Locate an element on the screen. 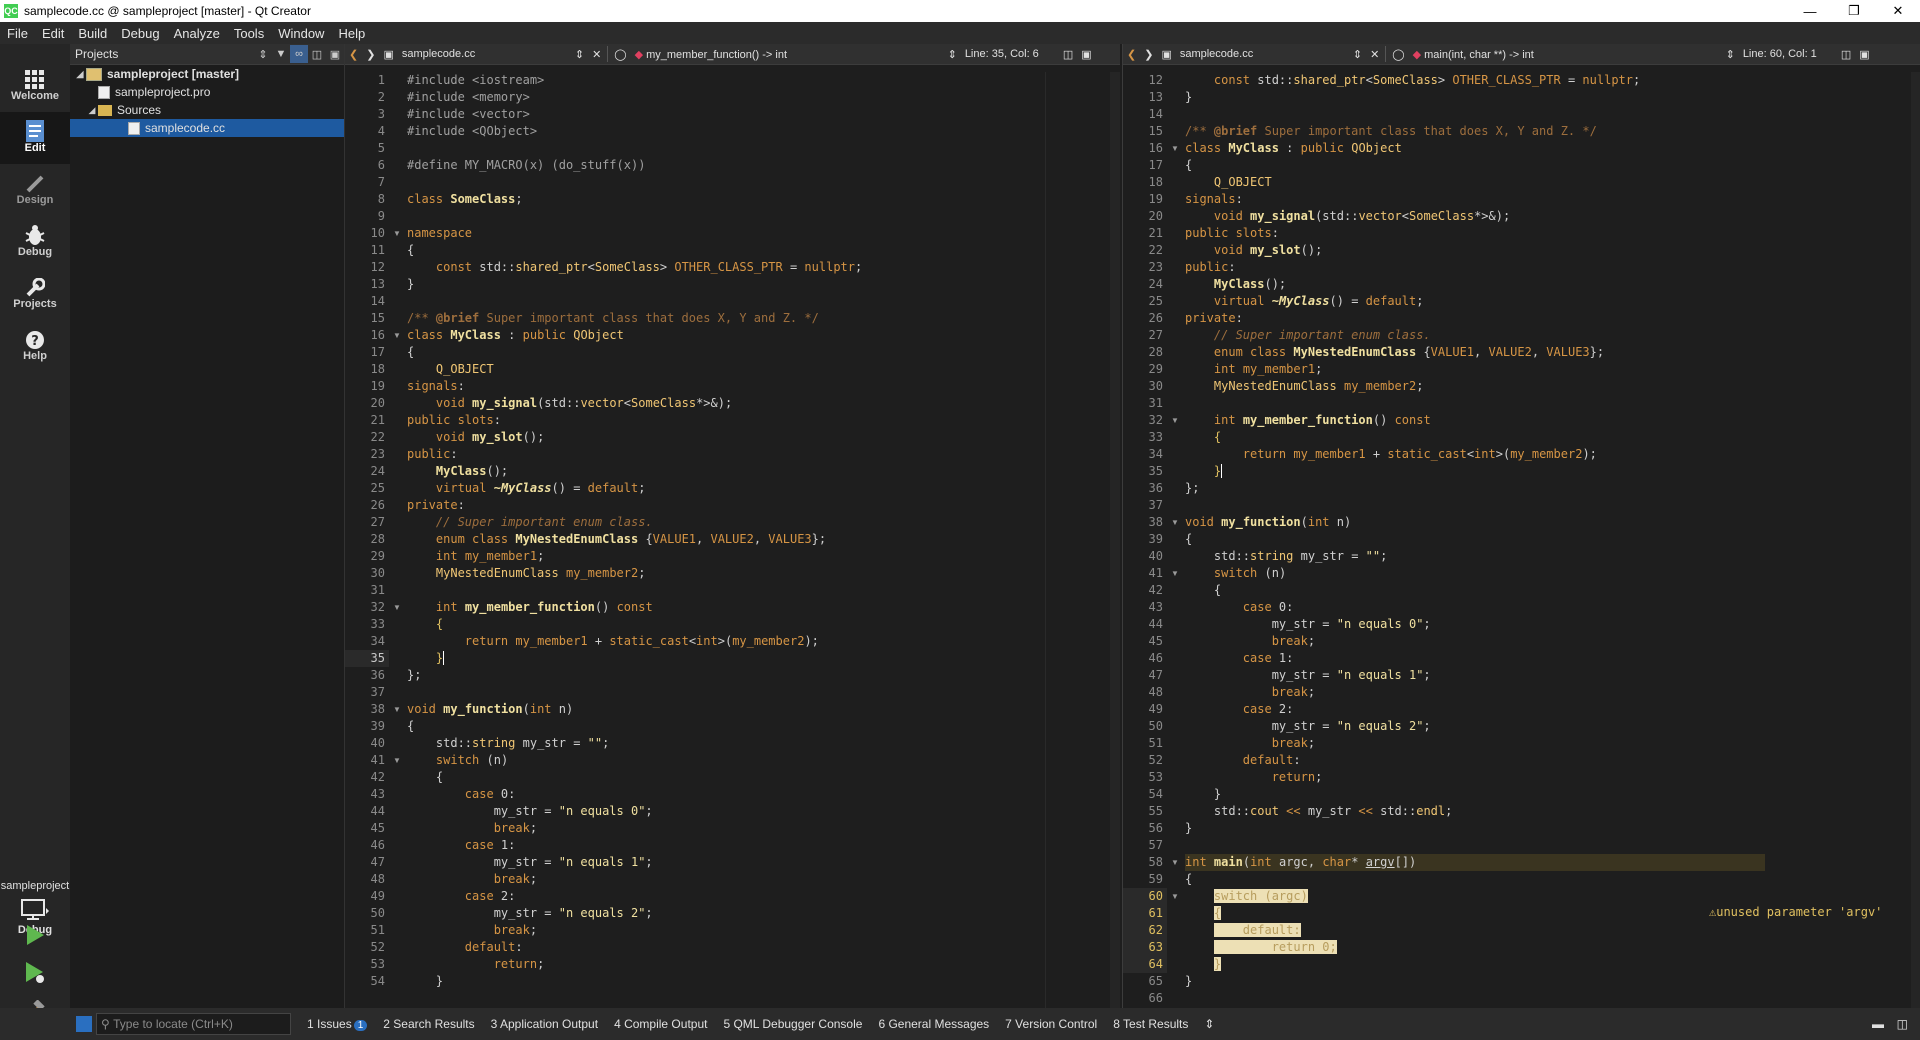 This screenshot has height=1040, width=1920. code-line: switch (argc) is located at coordinates (1475, 896).